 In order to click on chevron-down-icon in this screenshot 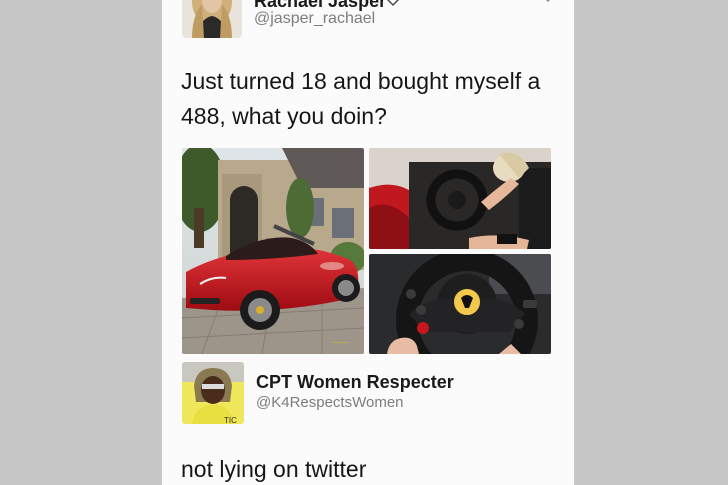, I will do `click(548, 2)`.